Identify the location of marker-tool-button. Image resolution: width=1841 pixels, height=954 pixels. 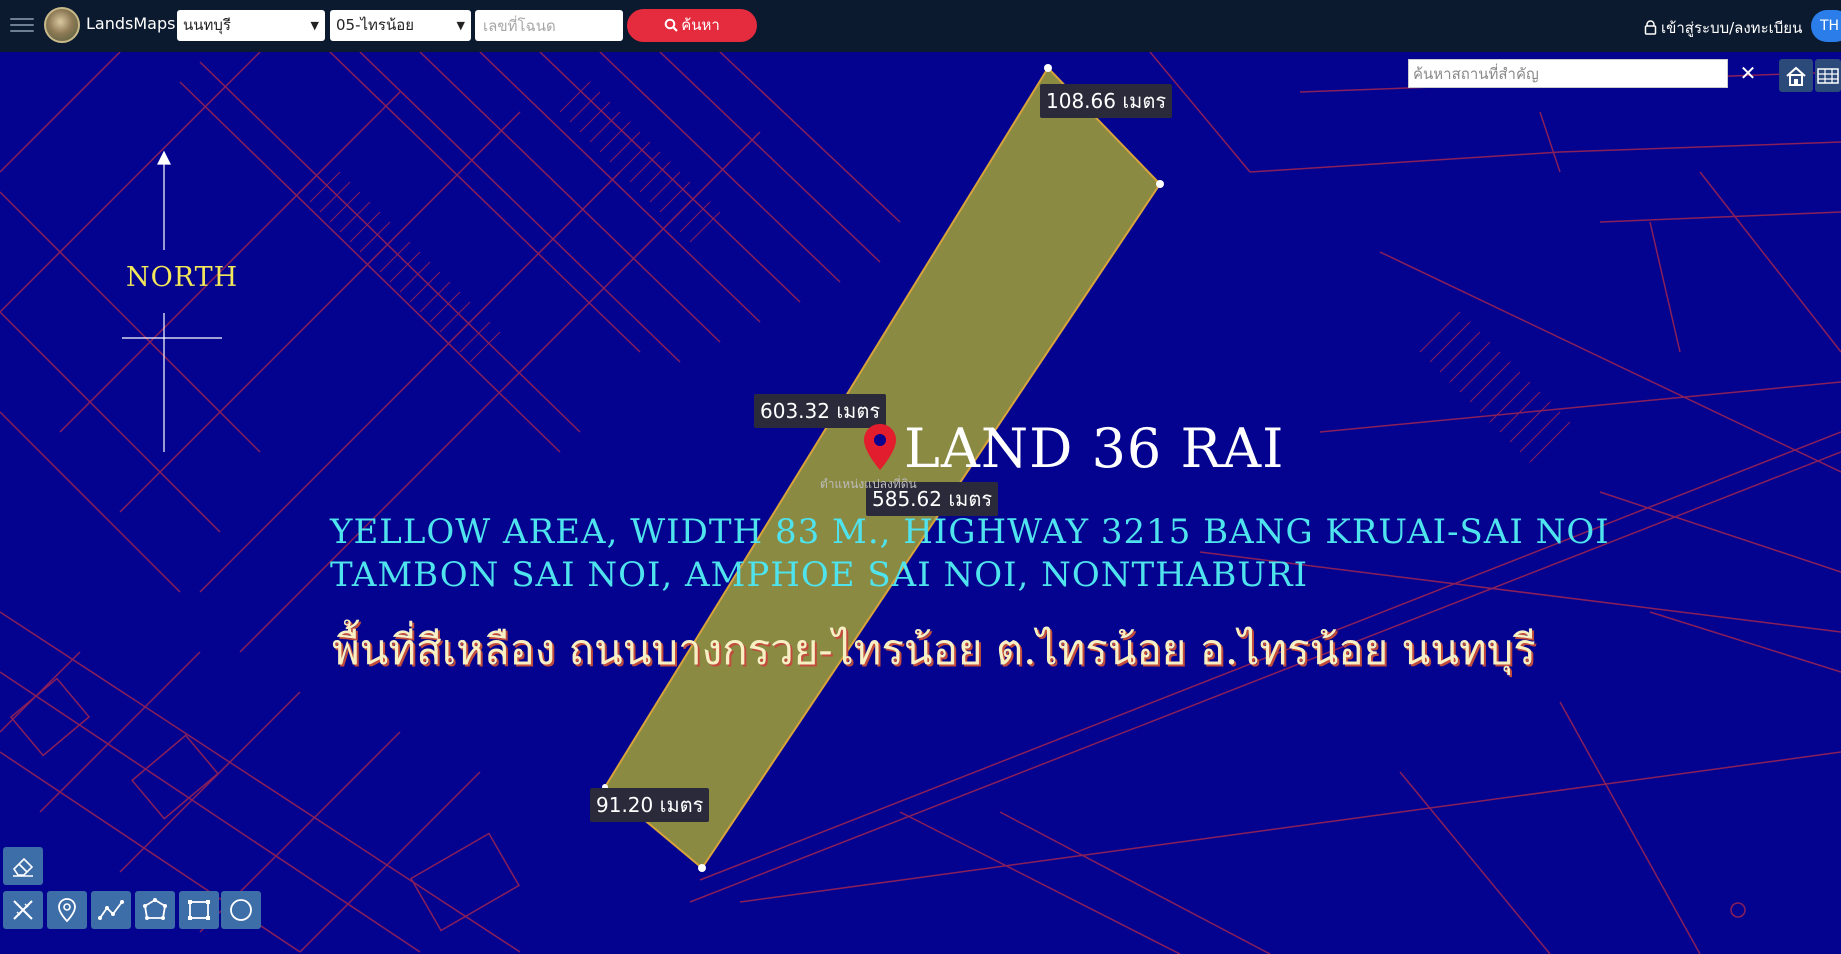
(67, 910).